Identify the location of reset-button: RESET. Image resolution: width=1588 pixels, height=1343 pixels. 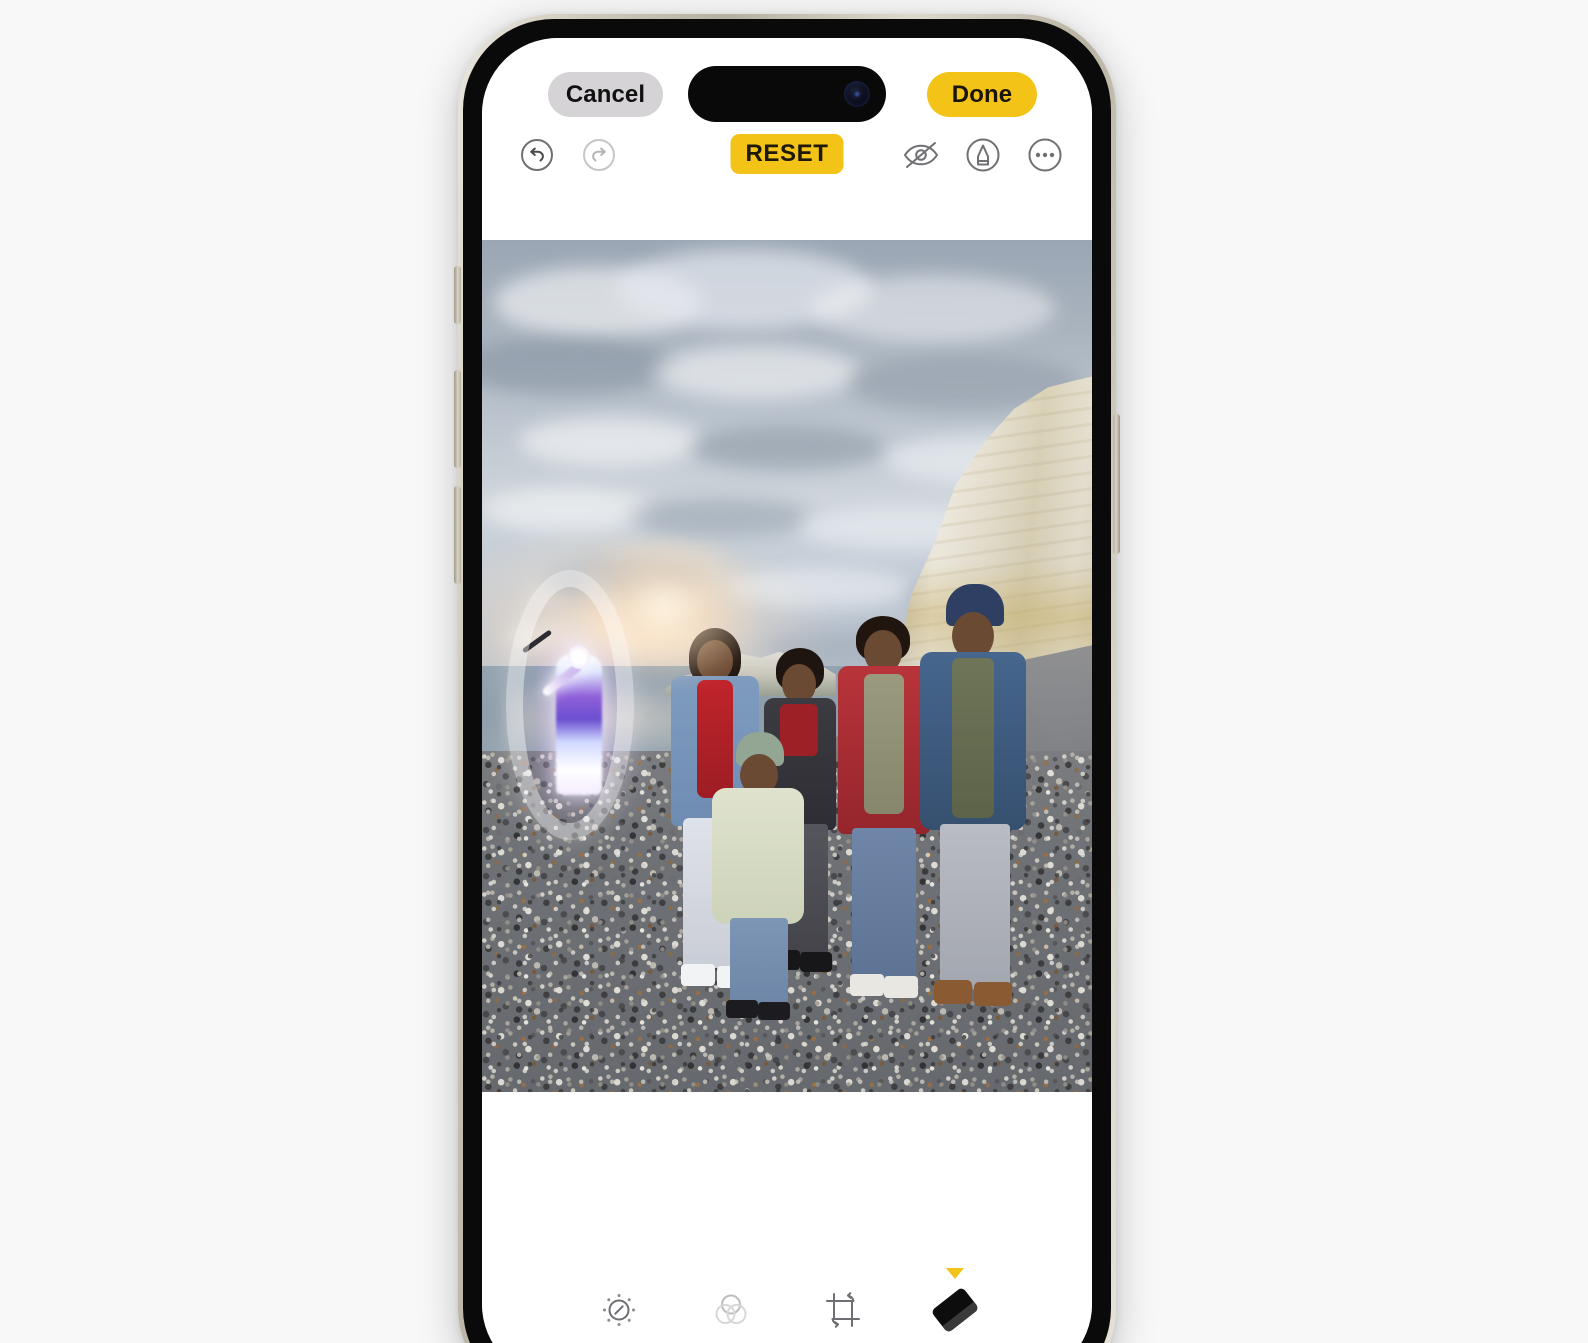
(787, 154).